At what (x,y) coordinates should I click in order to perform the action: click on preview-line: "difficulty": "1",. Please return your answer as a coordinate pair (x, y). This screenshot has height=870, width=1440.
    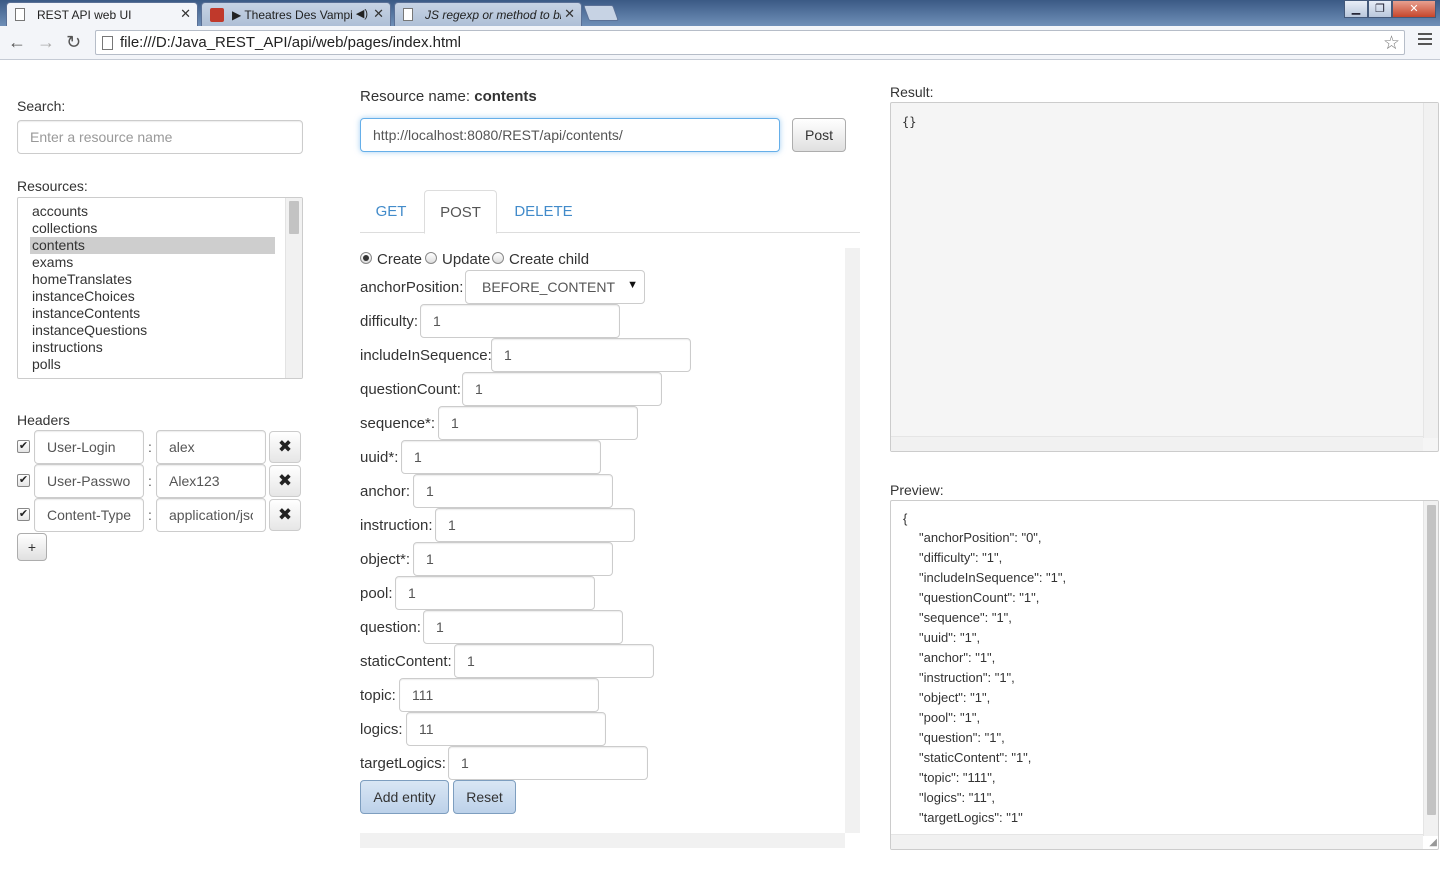
    Looking at the image, I should click on (961, 557).